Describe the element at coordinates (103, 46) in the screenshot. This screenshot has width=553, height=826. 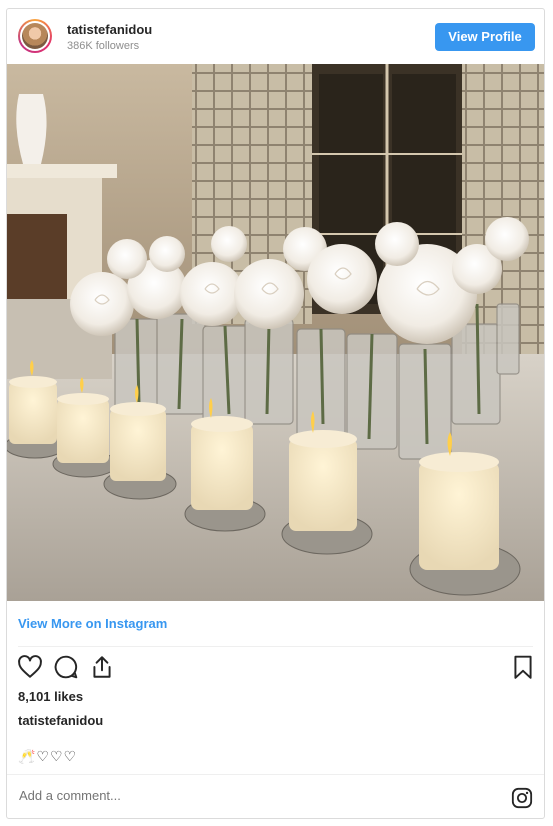
I see `follower-count: 386K followers` at that location.